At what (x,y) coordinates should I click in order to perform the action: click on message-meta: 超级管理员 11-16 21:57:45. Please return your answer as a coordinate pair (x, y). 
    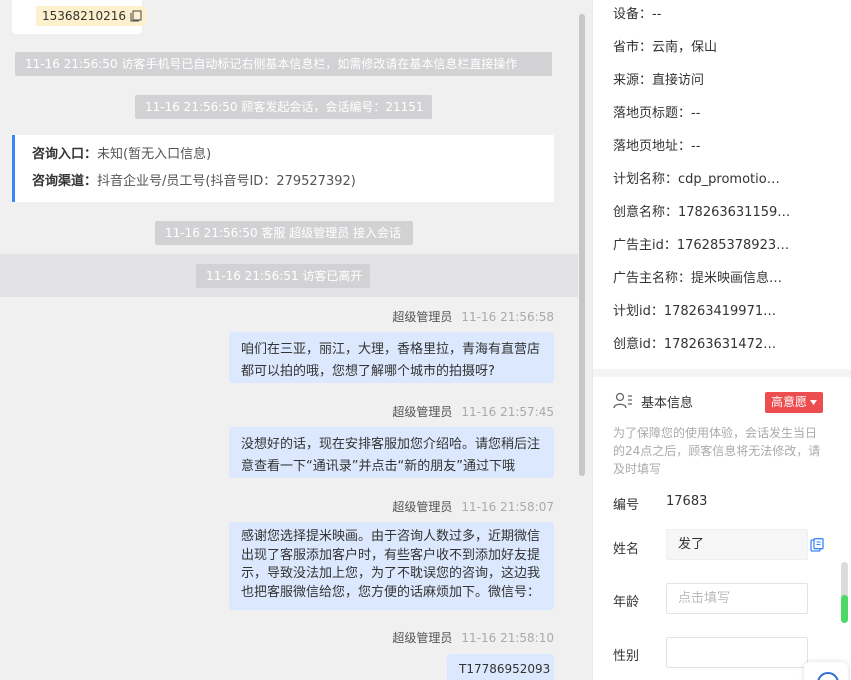
    Looking at the image, I should click on (473, 411).